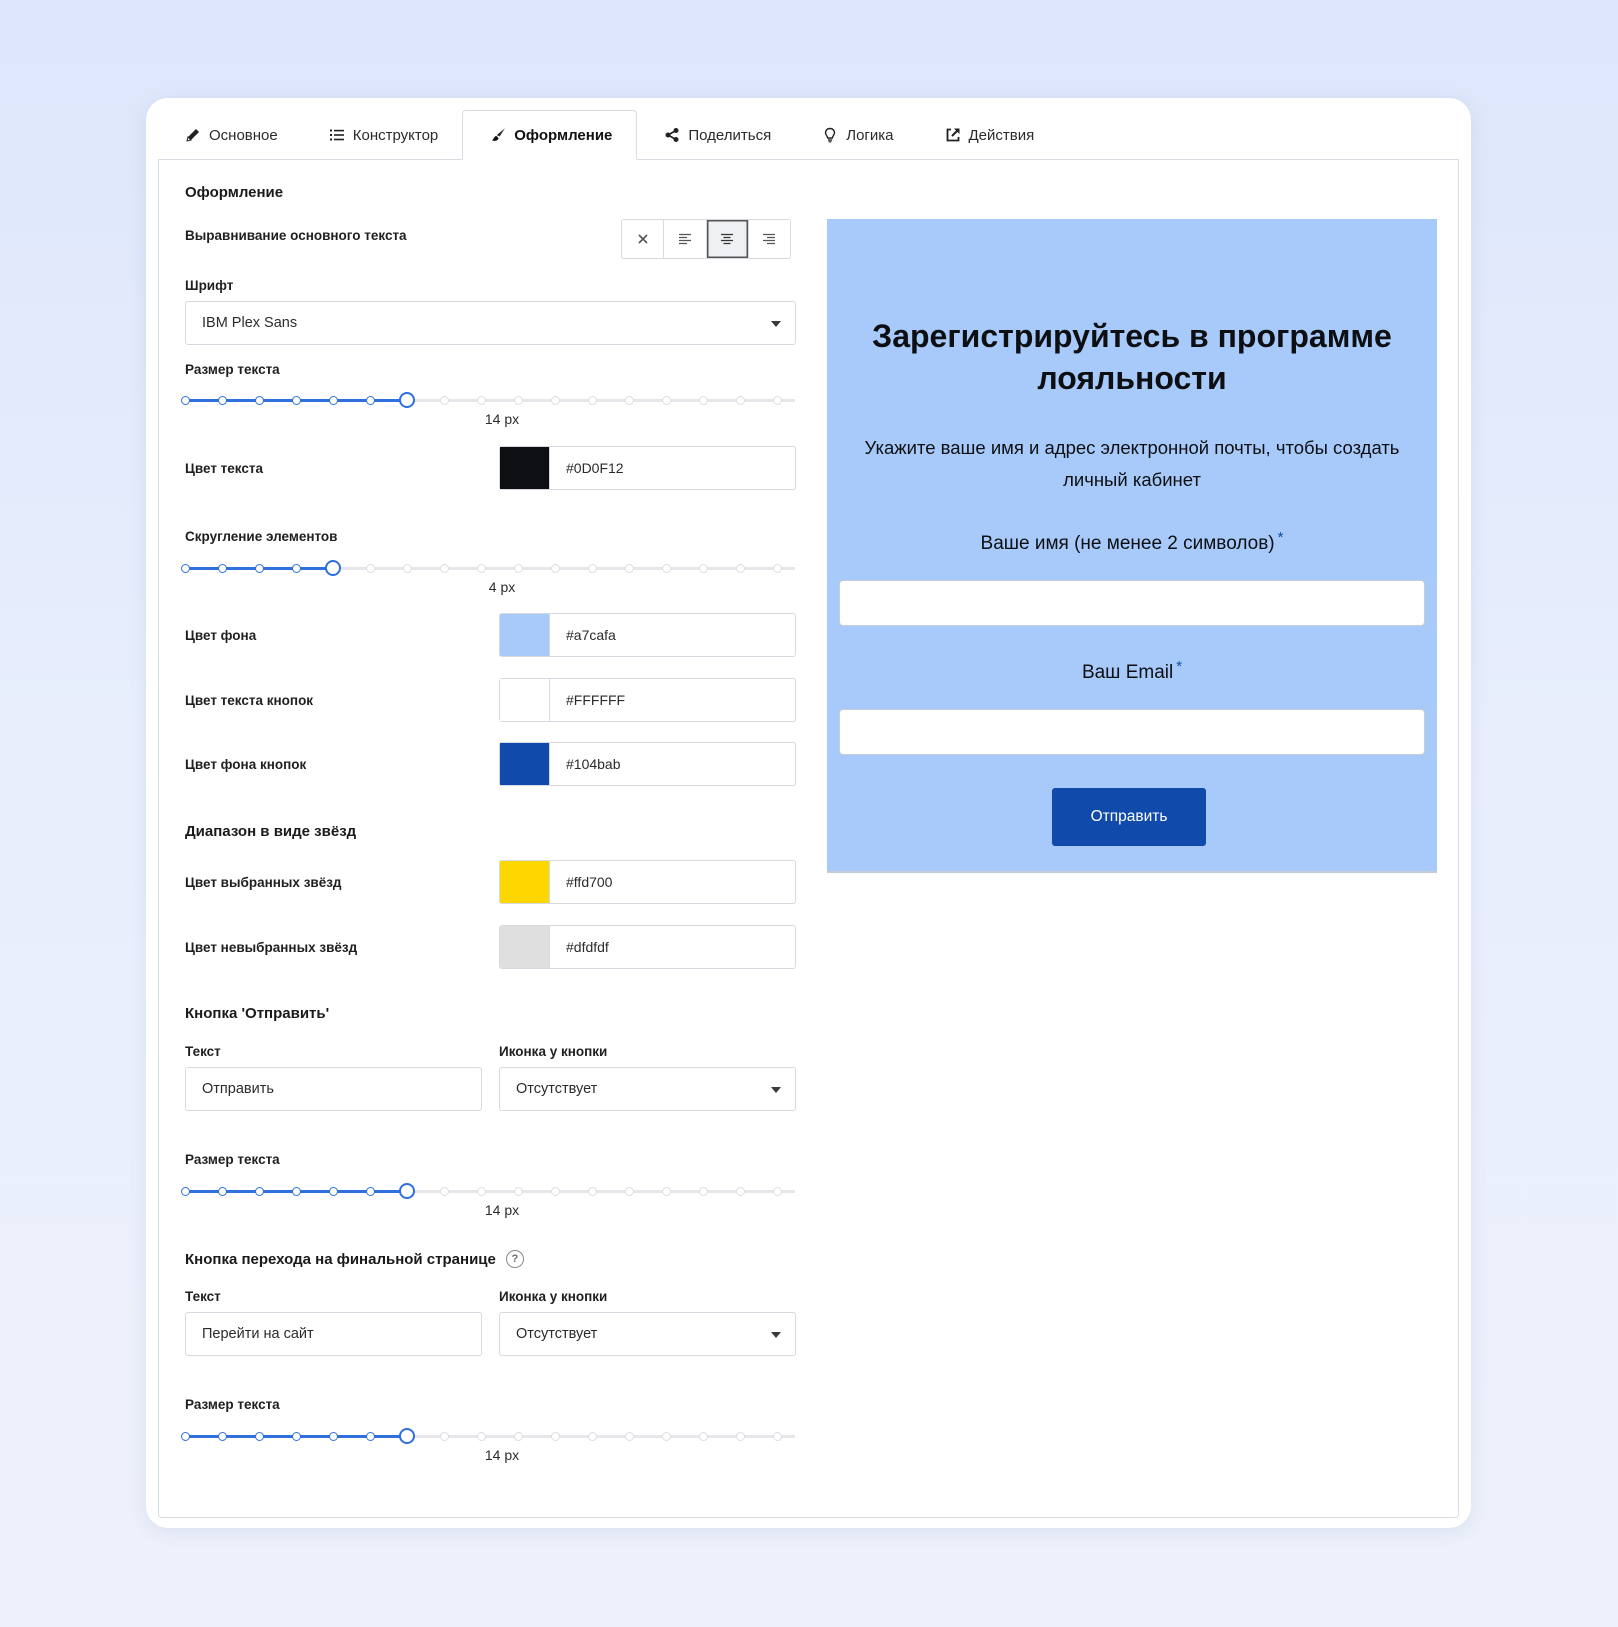  I want to click on tab-share: Поделиться, so click(716, 135).